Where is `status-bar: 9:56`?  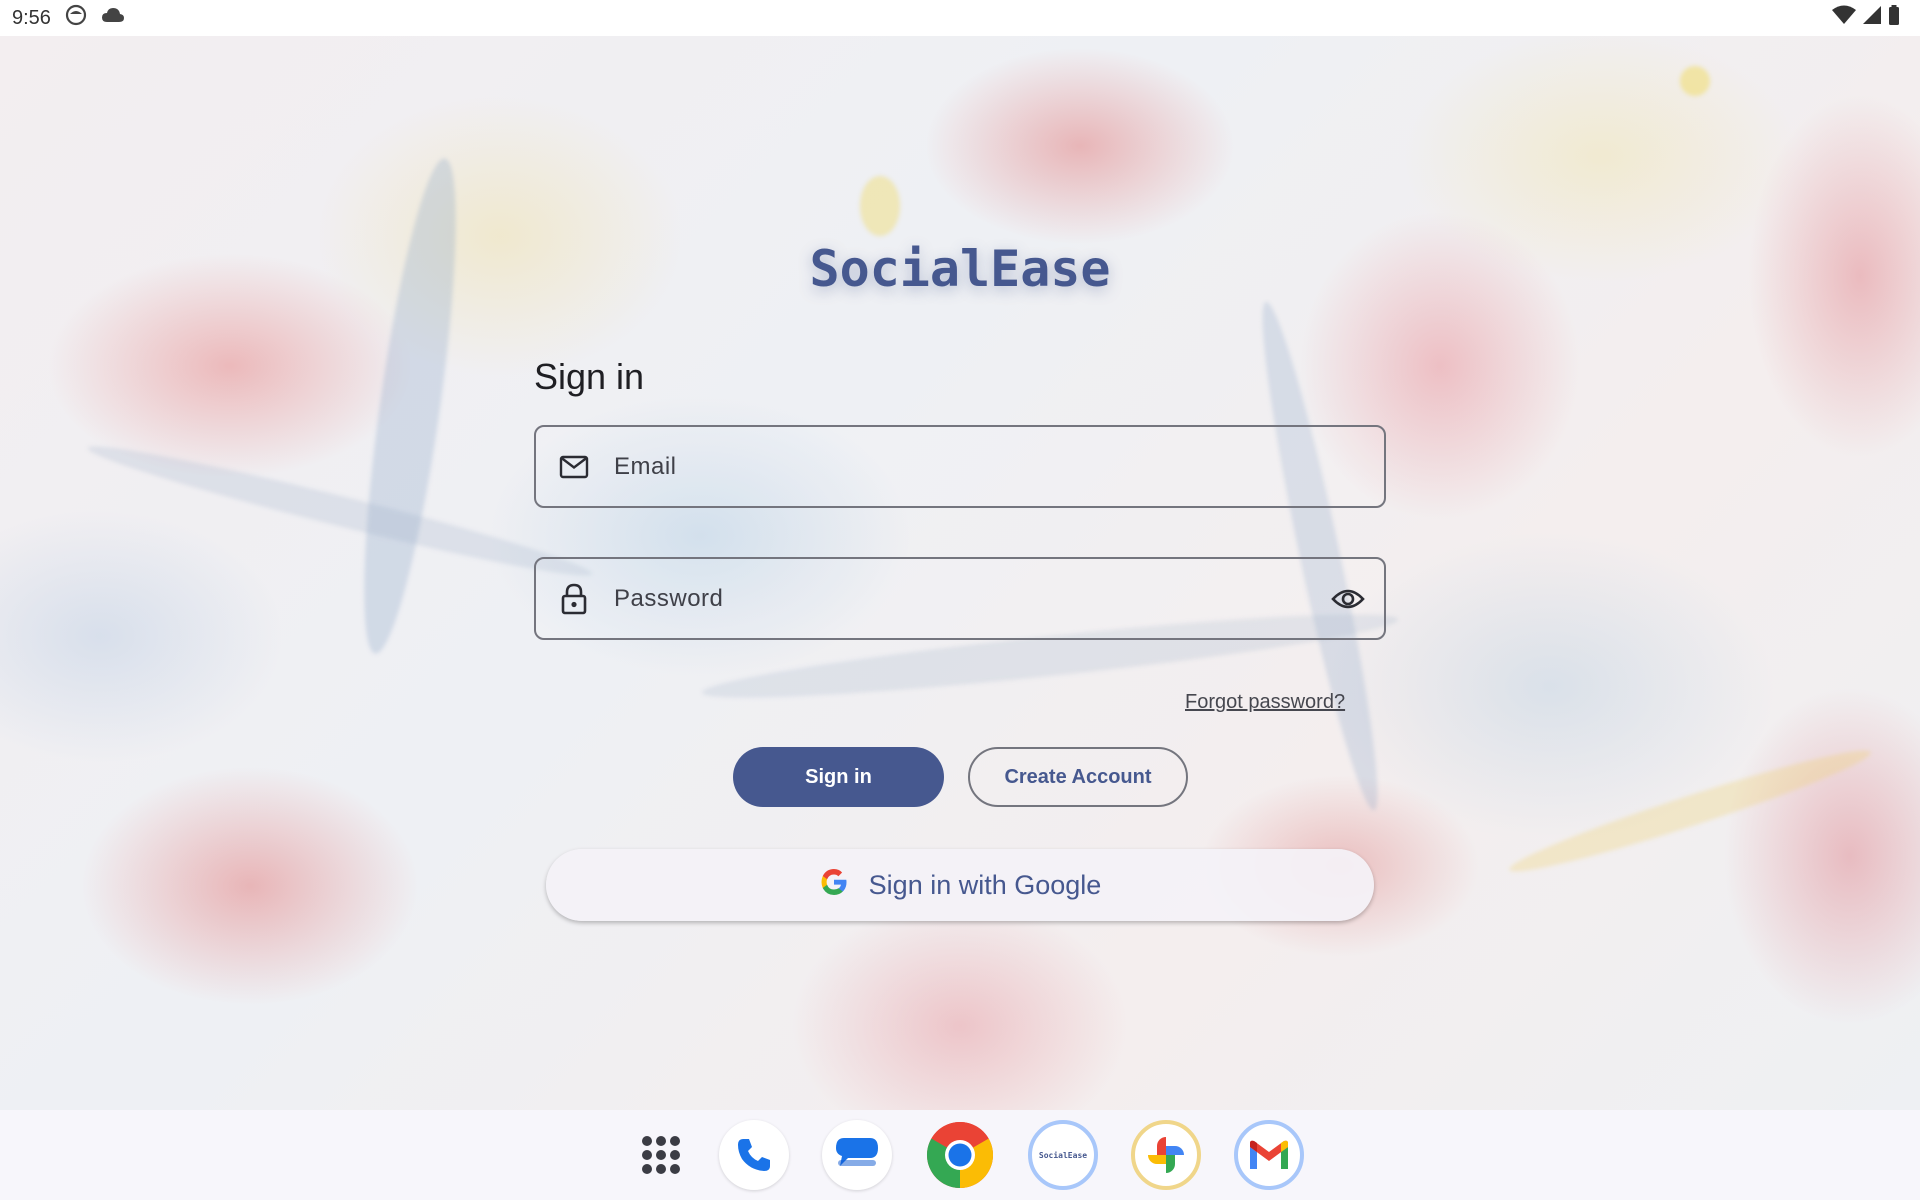 status-bar: 9:56 is located at coordinates (960, 18).